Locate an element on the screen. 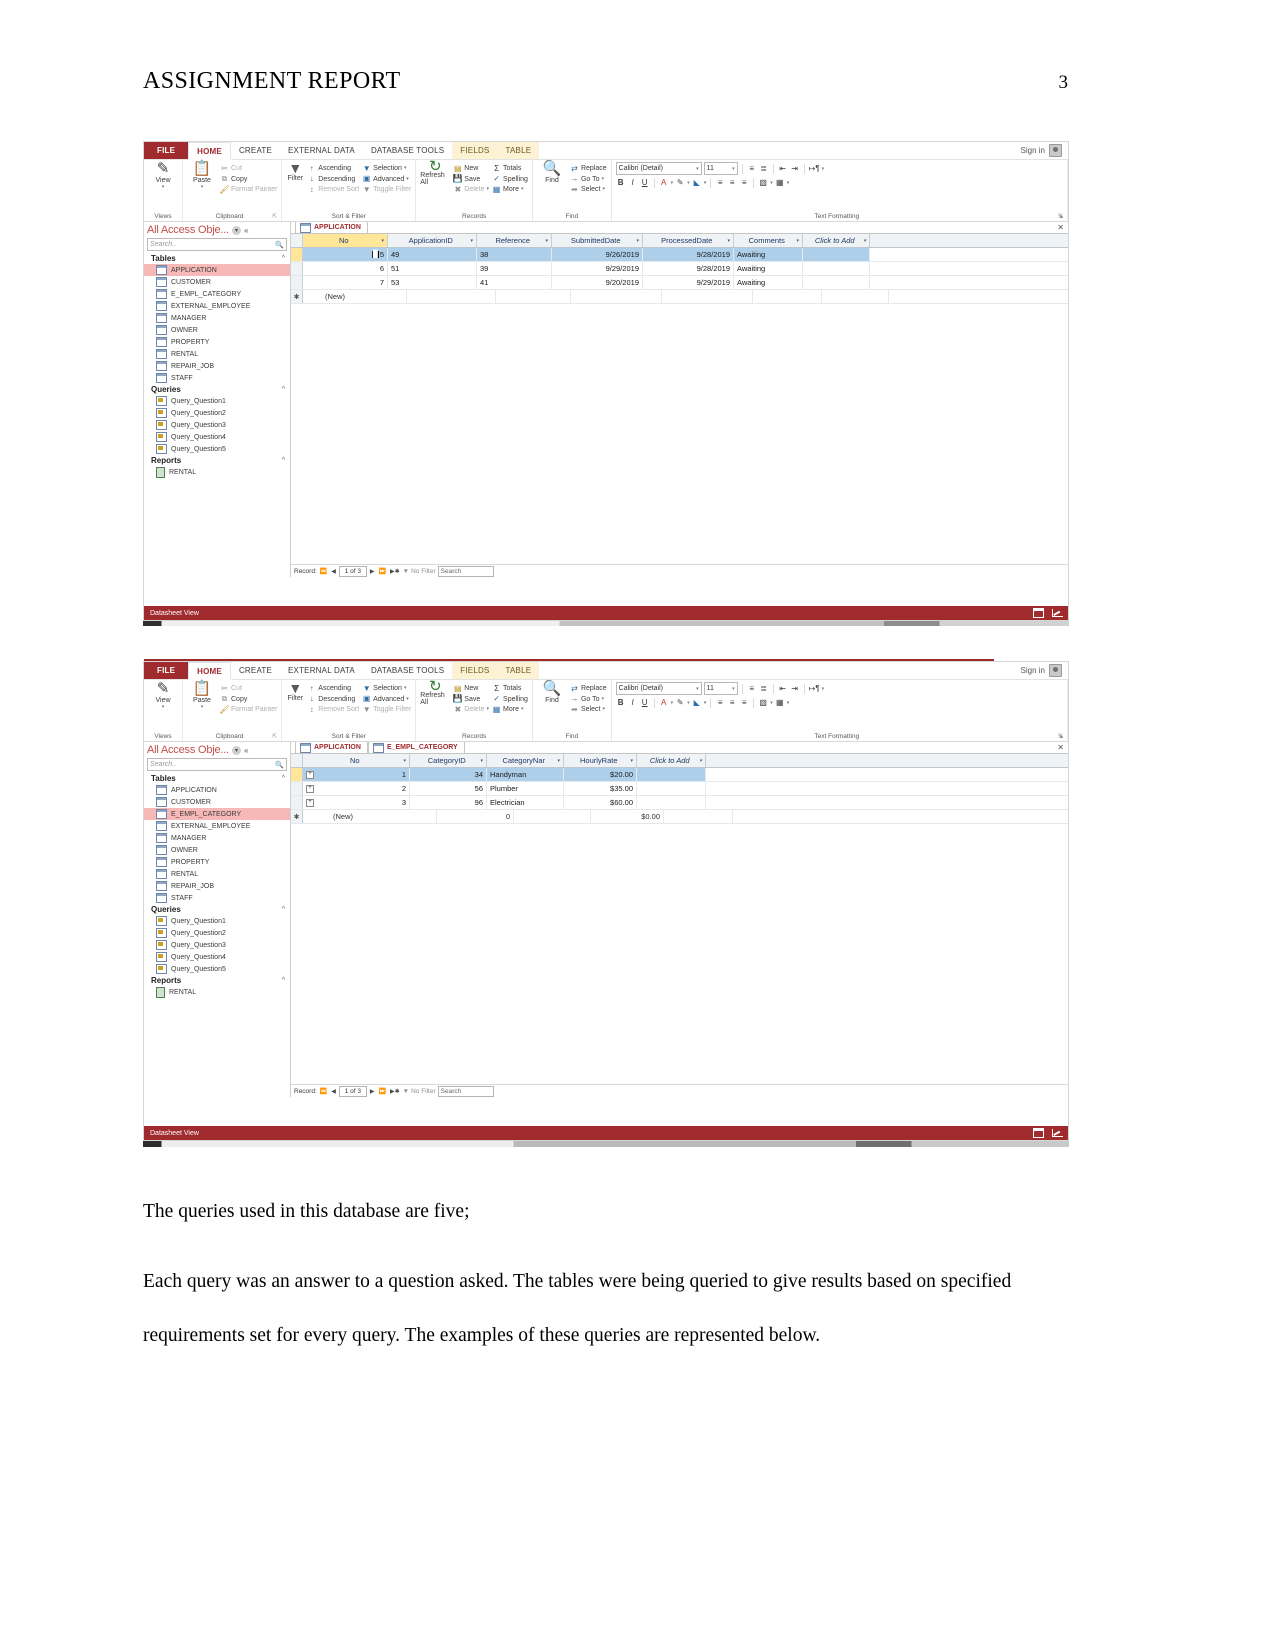  row-selector-new: ✱ is located at coordinates (297, 816).